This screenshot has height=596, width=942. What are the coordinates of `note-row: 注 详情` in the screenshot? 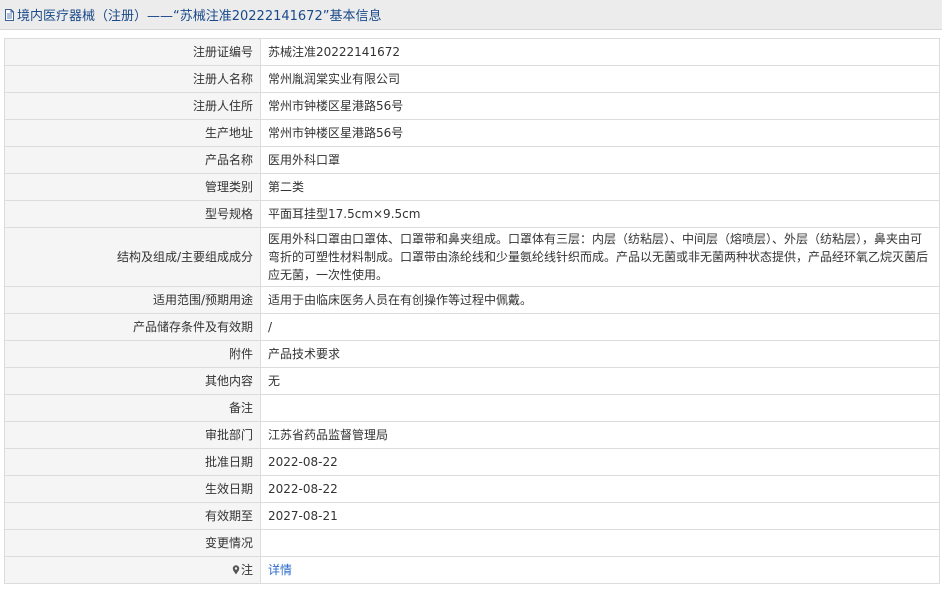 It's located at (472, 570).